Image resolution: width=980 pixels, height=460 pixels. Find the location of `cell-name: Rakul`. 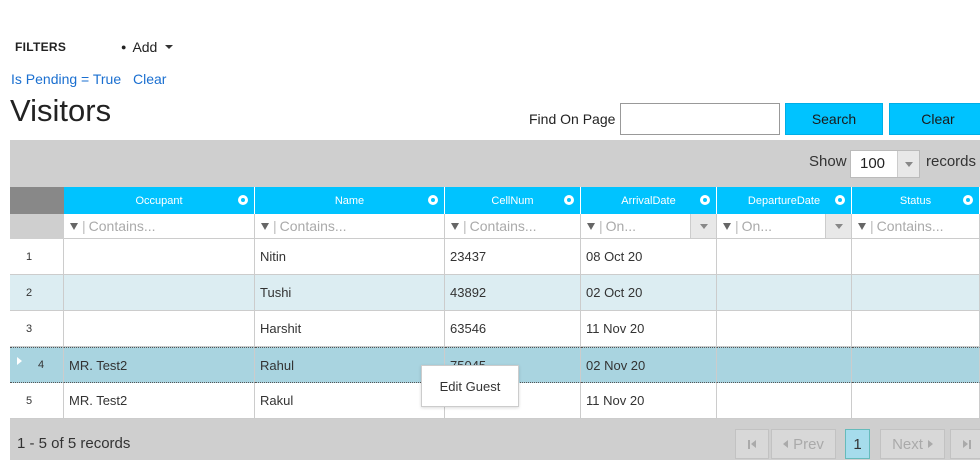

cell-name: Rakul is located at coordinates (350, 401).